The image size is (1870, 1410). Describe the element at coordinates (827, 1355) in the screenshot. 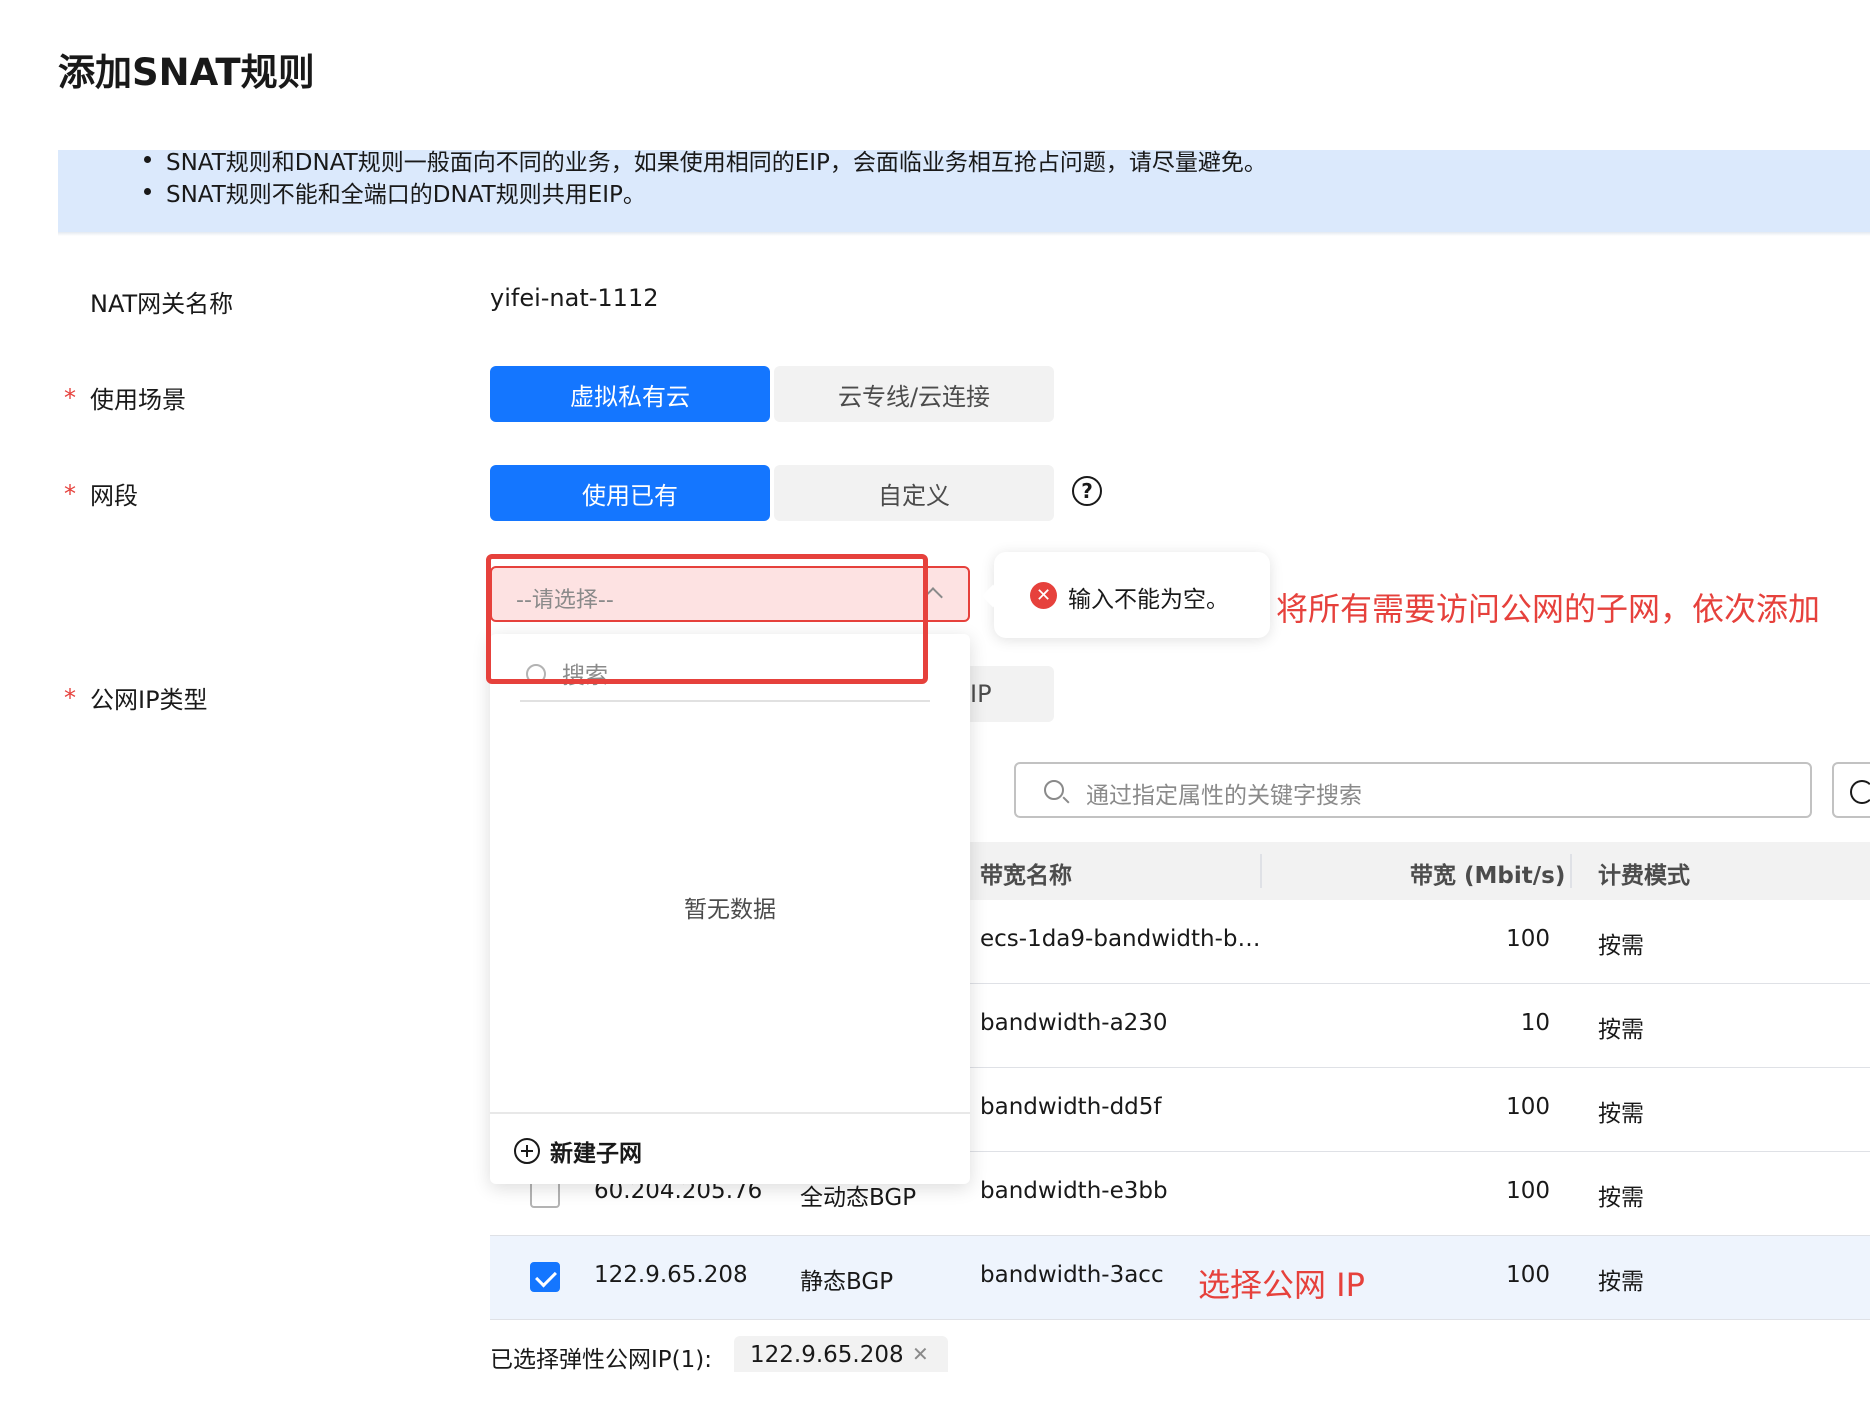

I see `selected-eip-value: 122.9.65.208` at that location.